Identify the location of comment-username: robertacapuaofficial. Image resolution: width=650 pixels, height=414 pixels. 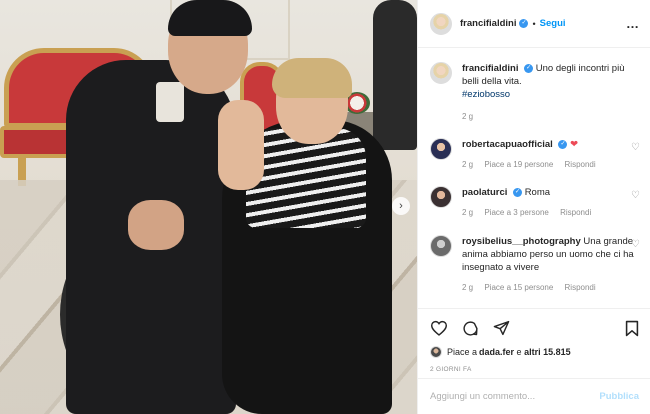
(507, 144).